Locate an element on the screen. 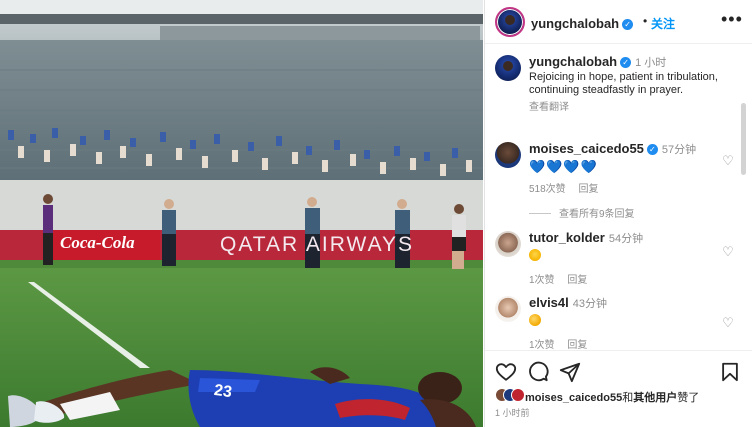  comment-item: tutor_kolder 54分钟 1次赞 回复 ♡ is located at coordinates (615, 258).